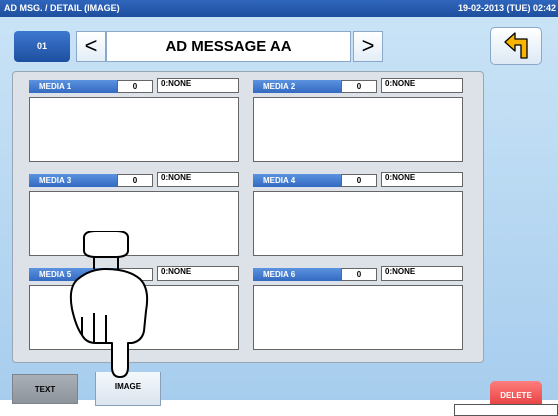  Describe the element at coordinates (73, 86) in the screenshot. I see `media-label: MEDIA 1` at that location.